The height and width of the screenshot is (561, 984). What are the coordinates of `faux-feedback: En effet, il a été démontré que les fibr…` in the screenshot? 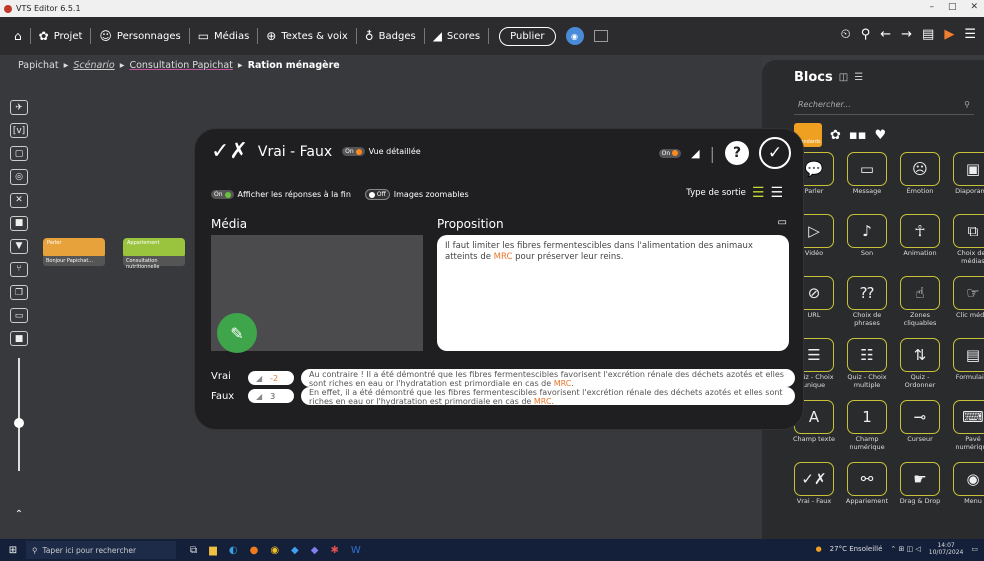 It's located at (548, 396).